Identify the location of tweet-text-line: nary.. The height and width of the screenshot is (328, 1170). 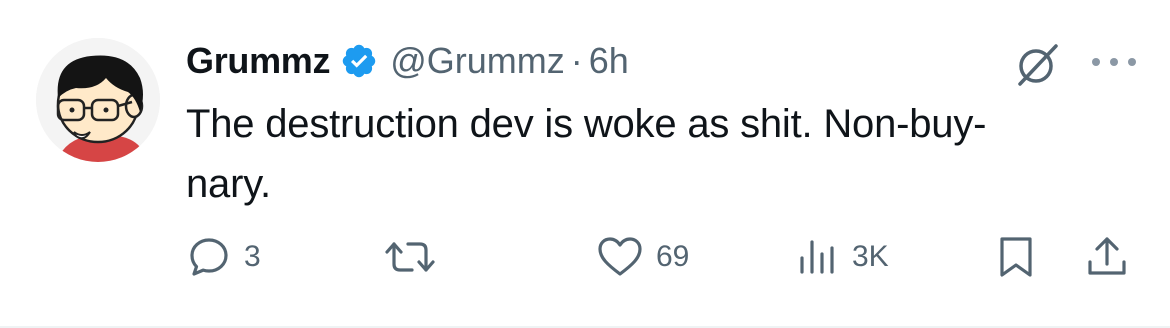
(228, 184).